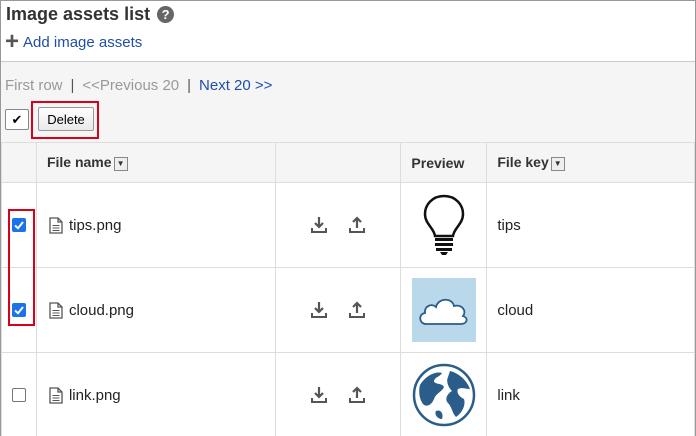 The image size is (696, 436). Describe the element at coordinates (235, 85) in the screenshot. I see `pager-next-link: Next 20 >>` at that location.